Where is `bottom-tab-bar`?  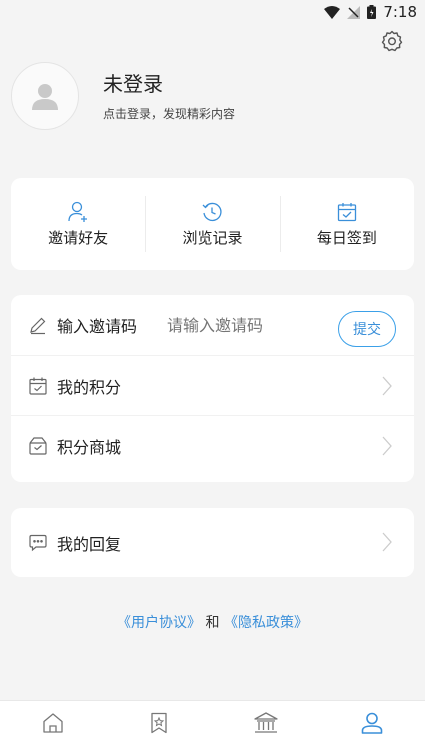
bottom-tab-bar is located at coordinates (212, 722).